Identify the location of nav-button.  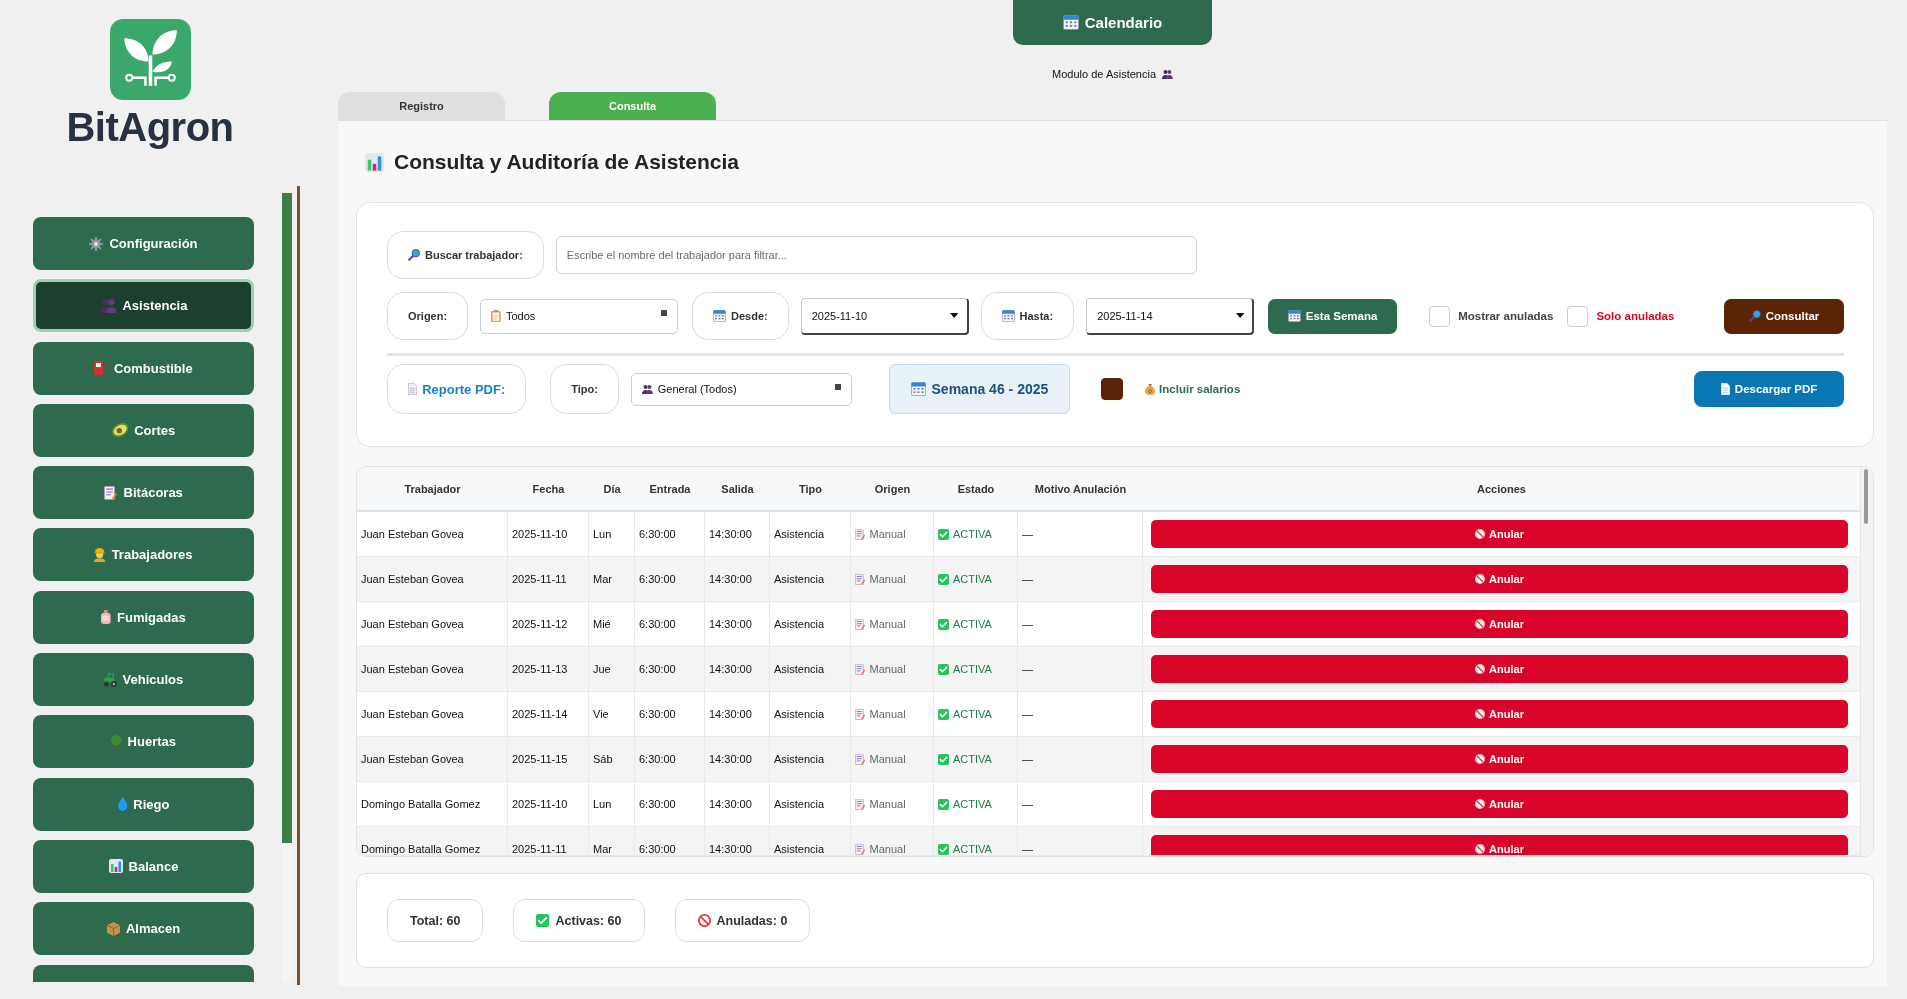
(143, 973).